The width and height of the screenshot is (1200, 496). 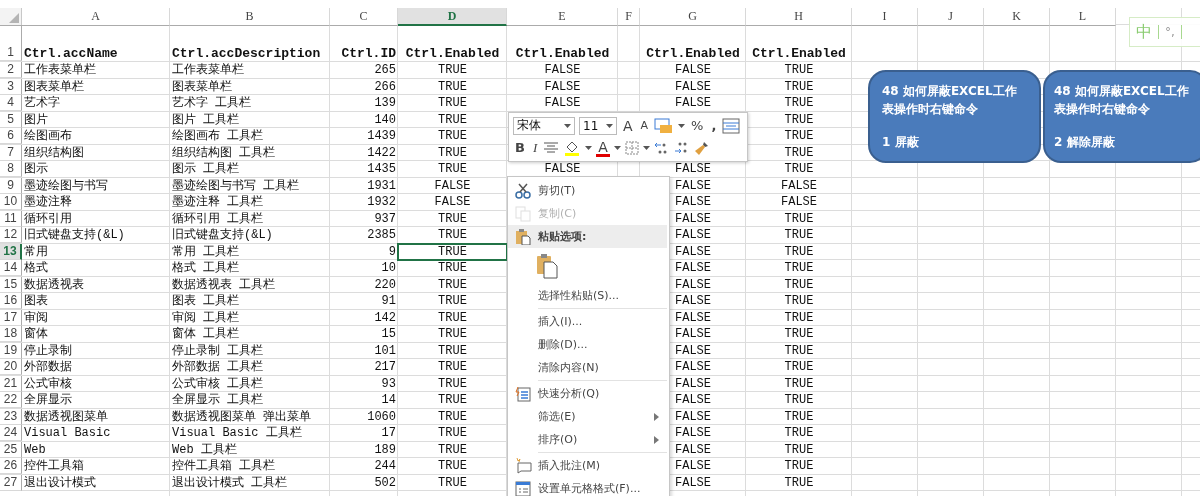 What do you see at coordinates (520, 148) in the screenshot?
I see `bold-button: B` at bounding box center [520, 148].